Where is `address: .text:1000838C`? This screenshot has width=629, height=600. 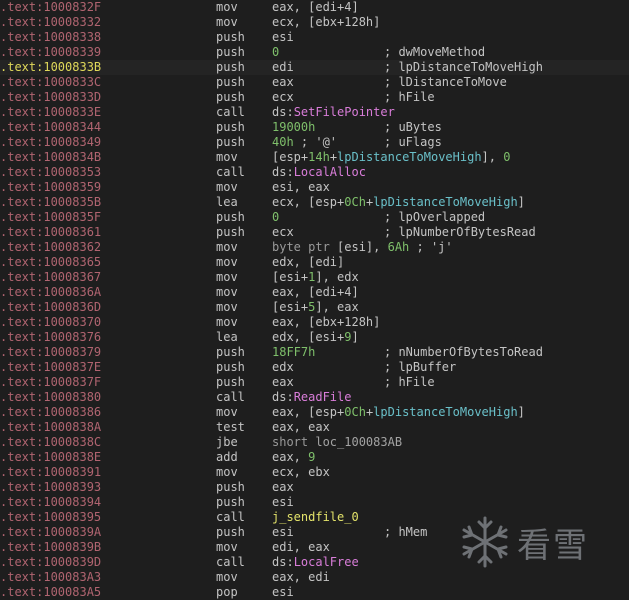
address: .text:1000838C is located at coordinates (50, 442).